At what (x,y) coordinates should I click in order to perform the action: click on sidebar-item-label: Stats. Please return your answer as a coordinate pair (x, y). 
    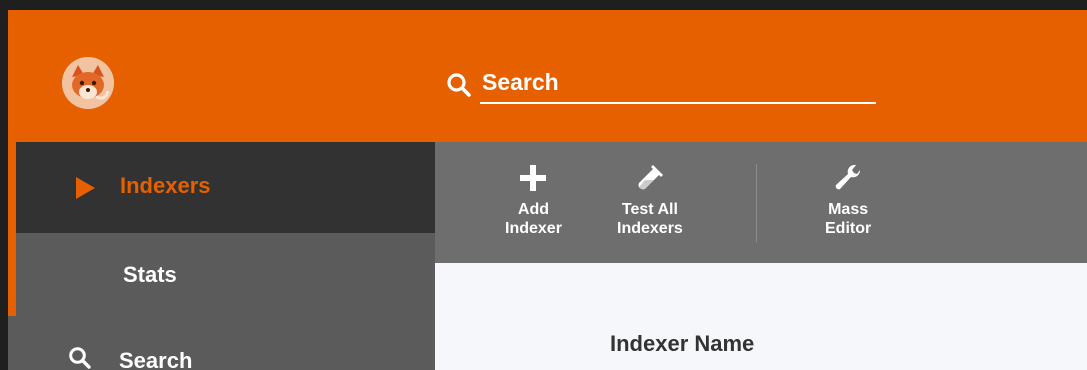
    Looking at the image, I should click on (150, 274).